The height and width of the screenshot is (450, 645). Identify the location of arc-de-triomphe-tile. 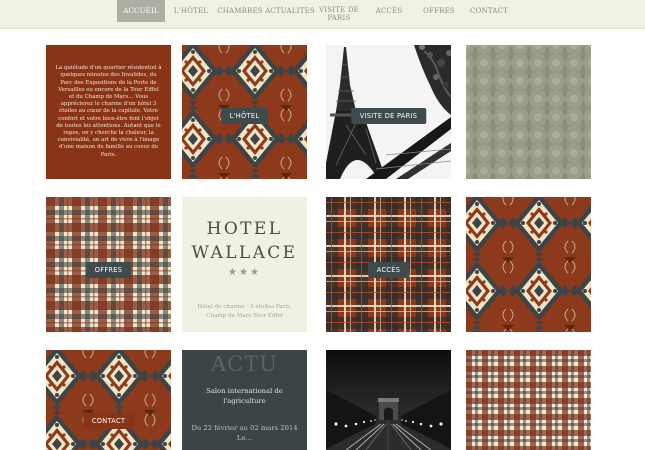
(388, 400).